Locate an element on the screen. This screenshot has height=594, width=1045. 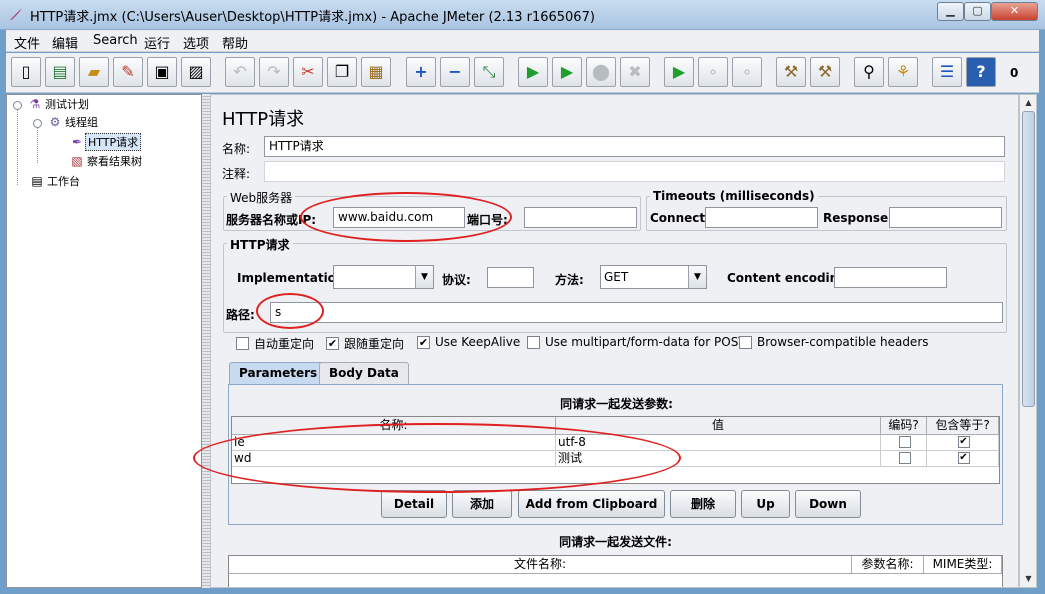
save-icon: ▣ is located at coordinates (162, 72).